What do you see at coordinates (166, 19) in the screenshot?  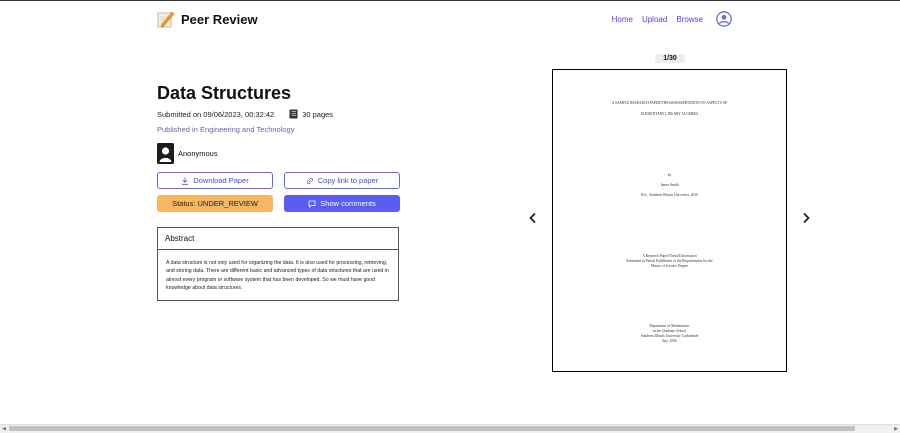 I see `memo-pencil-icon` at bounding box center [166, 19].